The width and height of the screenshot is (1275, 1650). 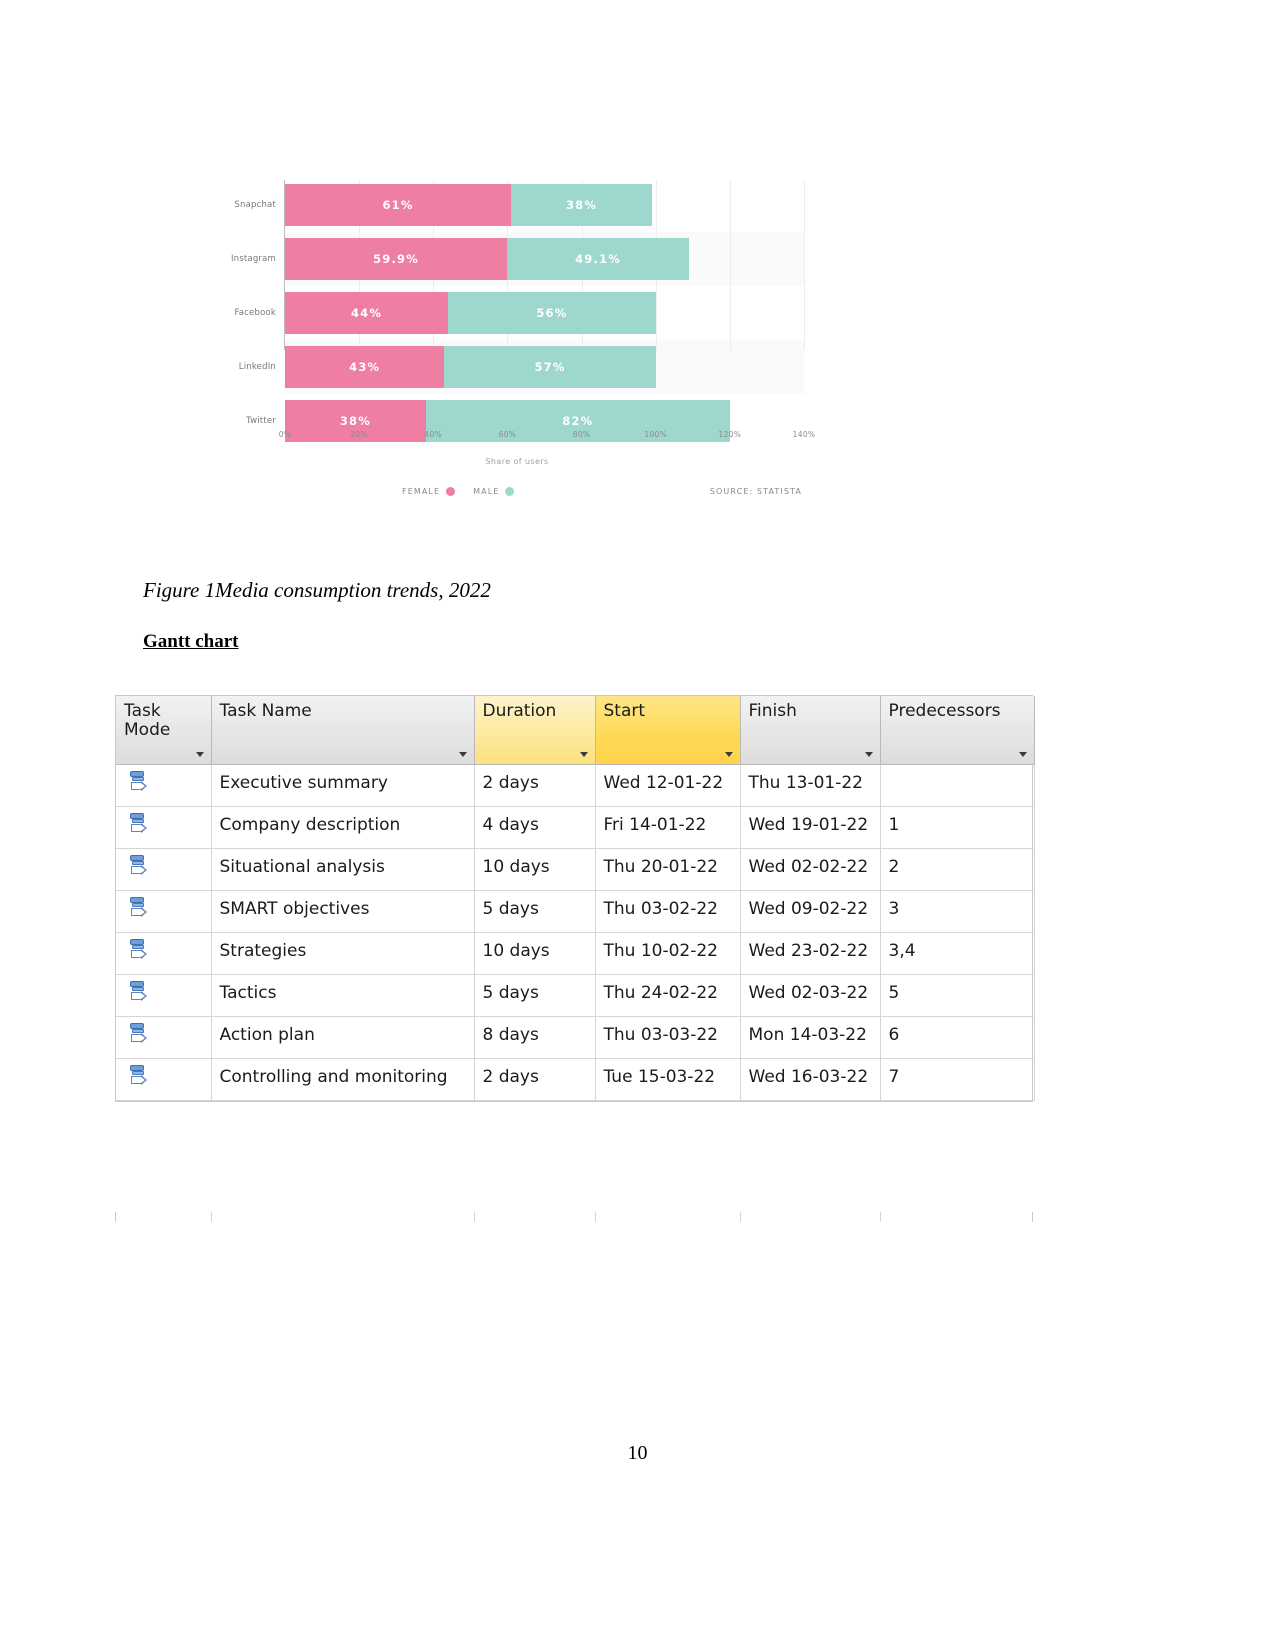 I want to click on chart-bar-row: Facebook 44% 56%, so click(x=517, y=313).